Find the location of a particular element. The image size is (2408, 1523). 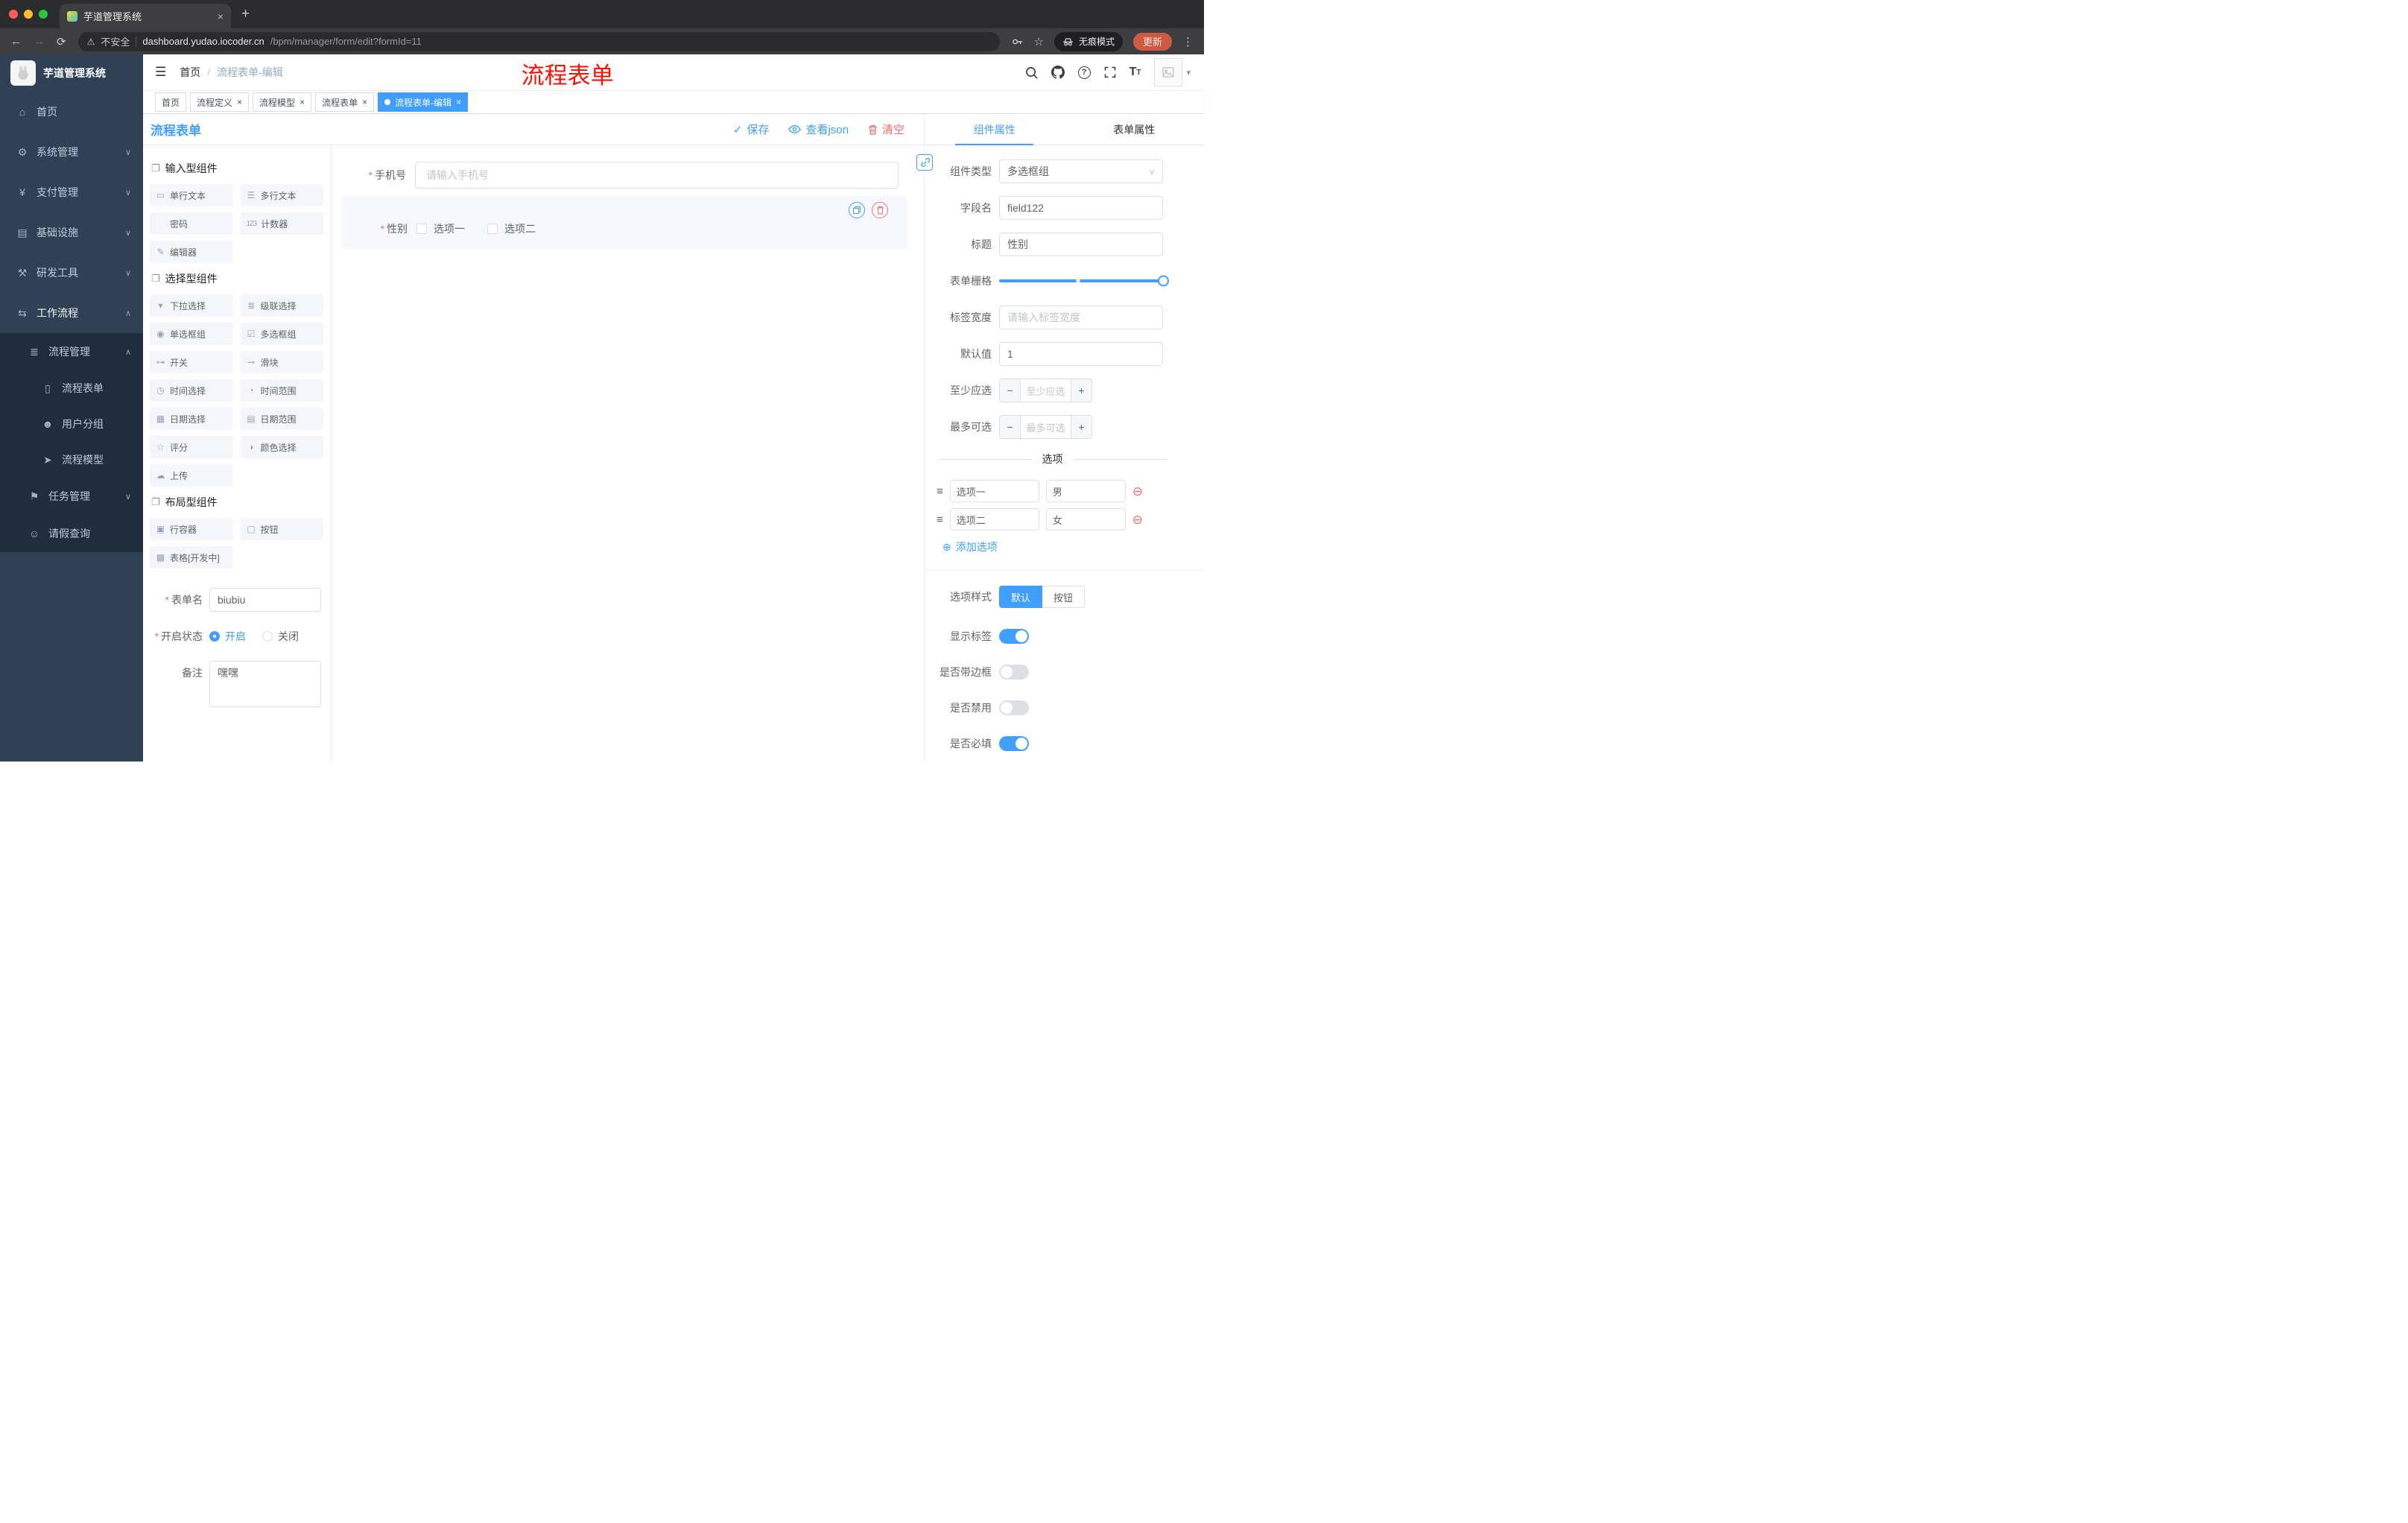

palette-component-time-range: ◔ 时间范围 is located at coordinates (281, 391).